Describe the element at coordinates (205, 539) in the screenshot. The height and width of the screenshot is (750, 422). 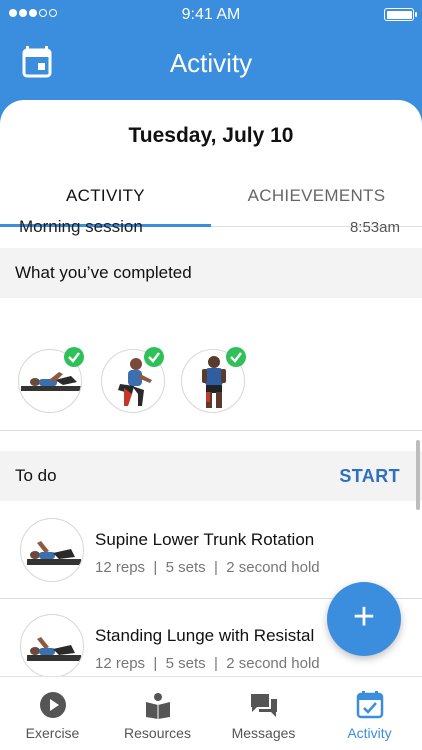
I see `exercise-title: Supine Lower Trunk Rotation` at that location.